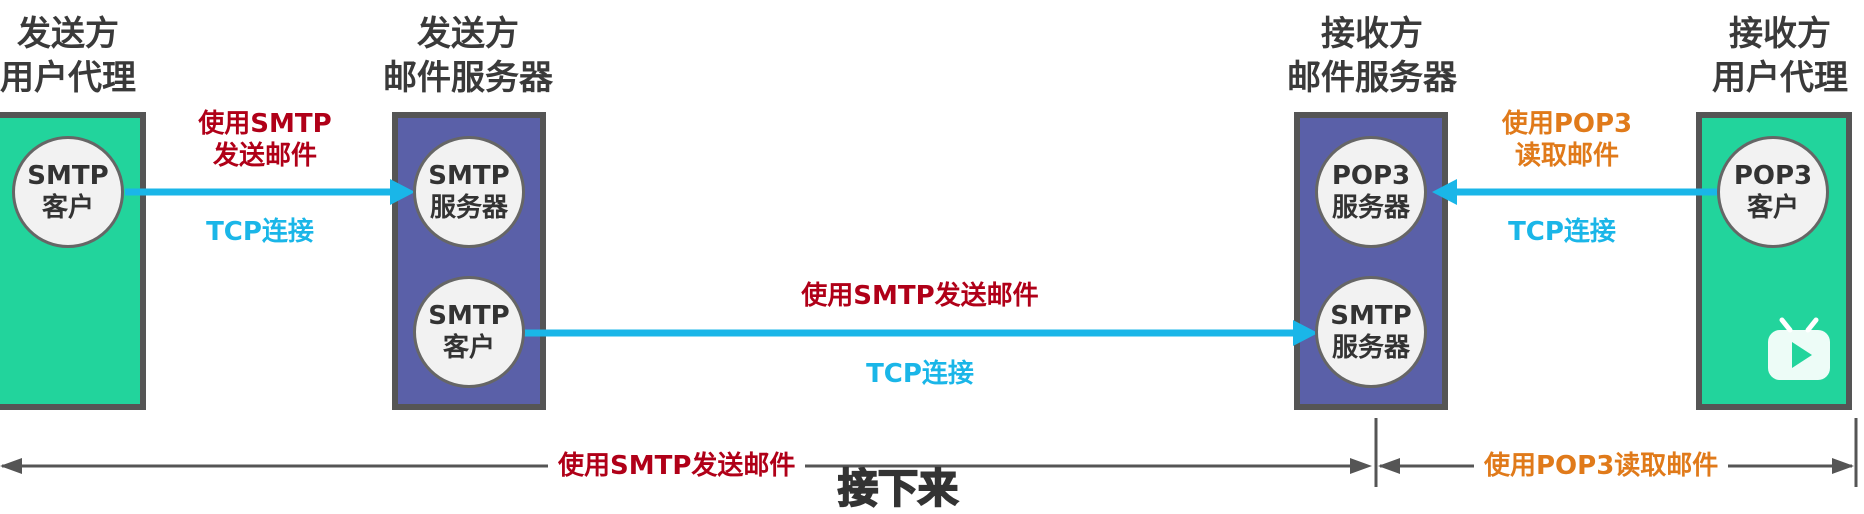 This screenshot has width=1864, height=514. What do you see at coordinates (469, 176) in the screenshot?
I see `sender-server-smtp-server-line1: SMTP` at bounding box center [469, 176].